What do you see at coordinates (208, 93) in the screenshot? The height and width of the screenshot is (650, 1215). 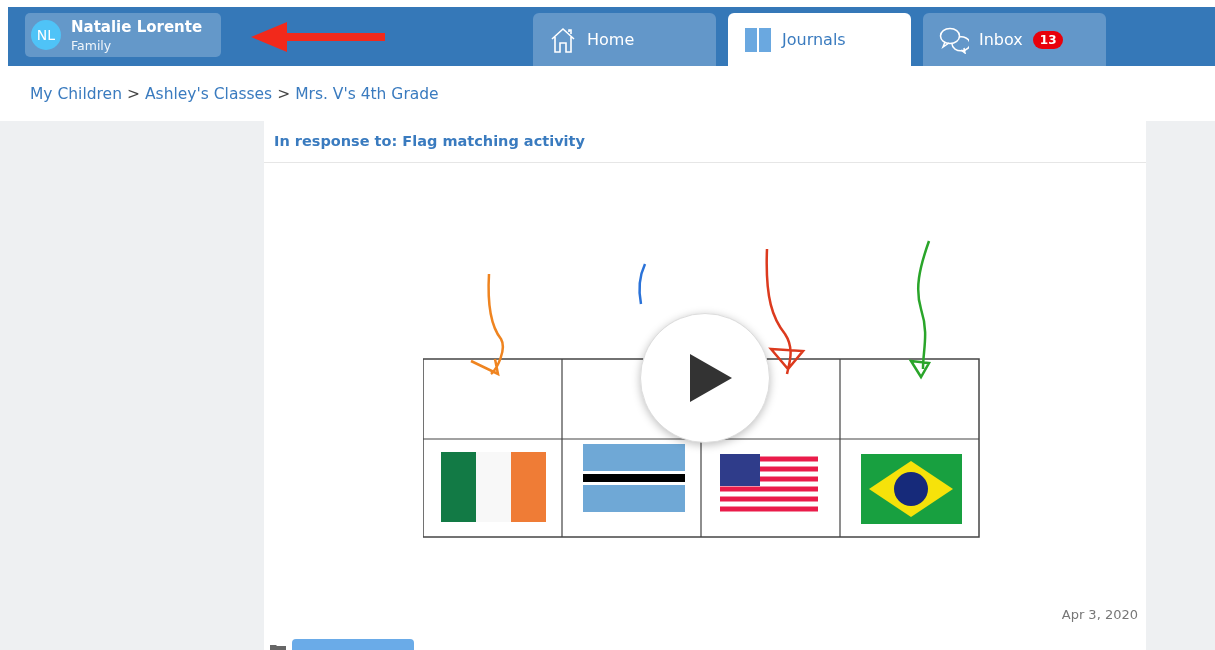 I see `breadcrumb-link: Ashley's Classes` at bounding box center [208, 93].